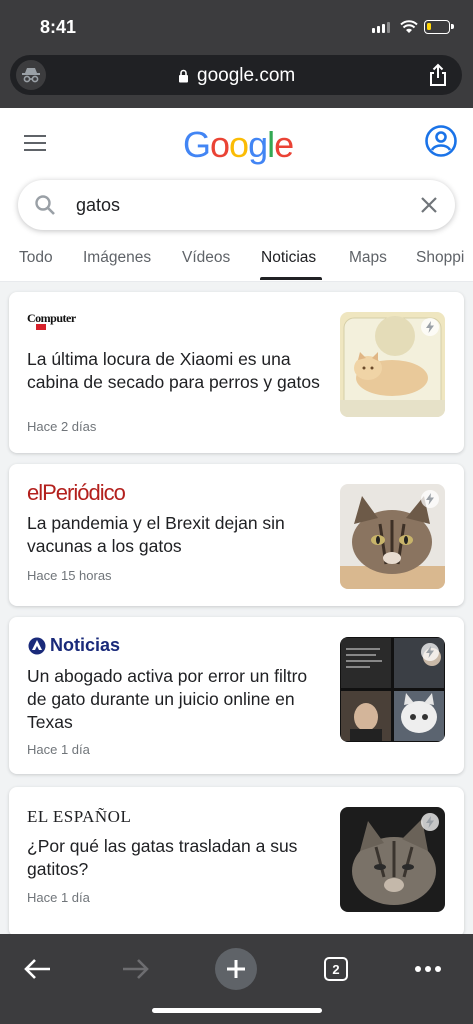 The image size is (473, 1024). I want to click on url-display: google.com, so click(236, 76).